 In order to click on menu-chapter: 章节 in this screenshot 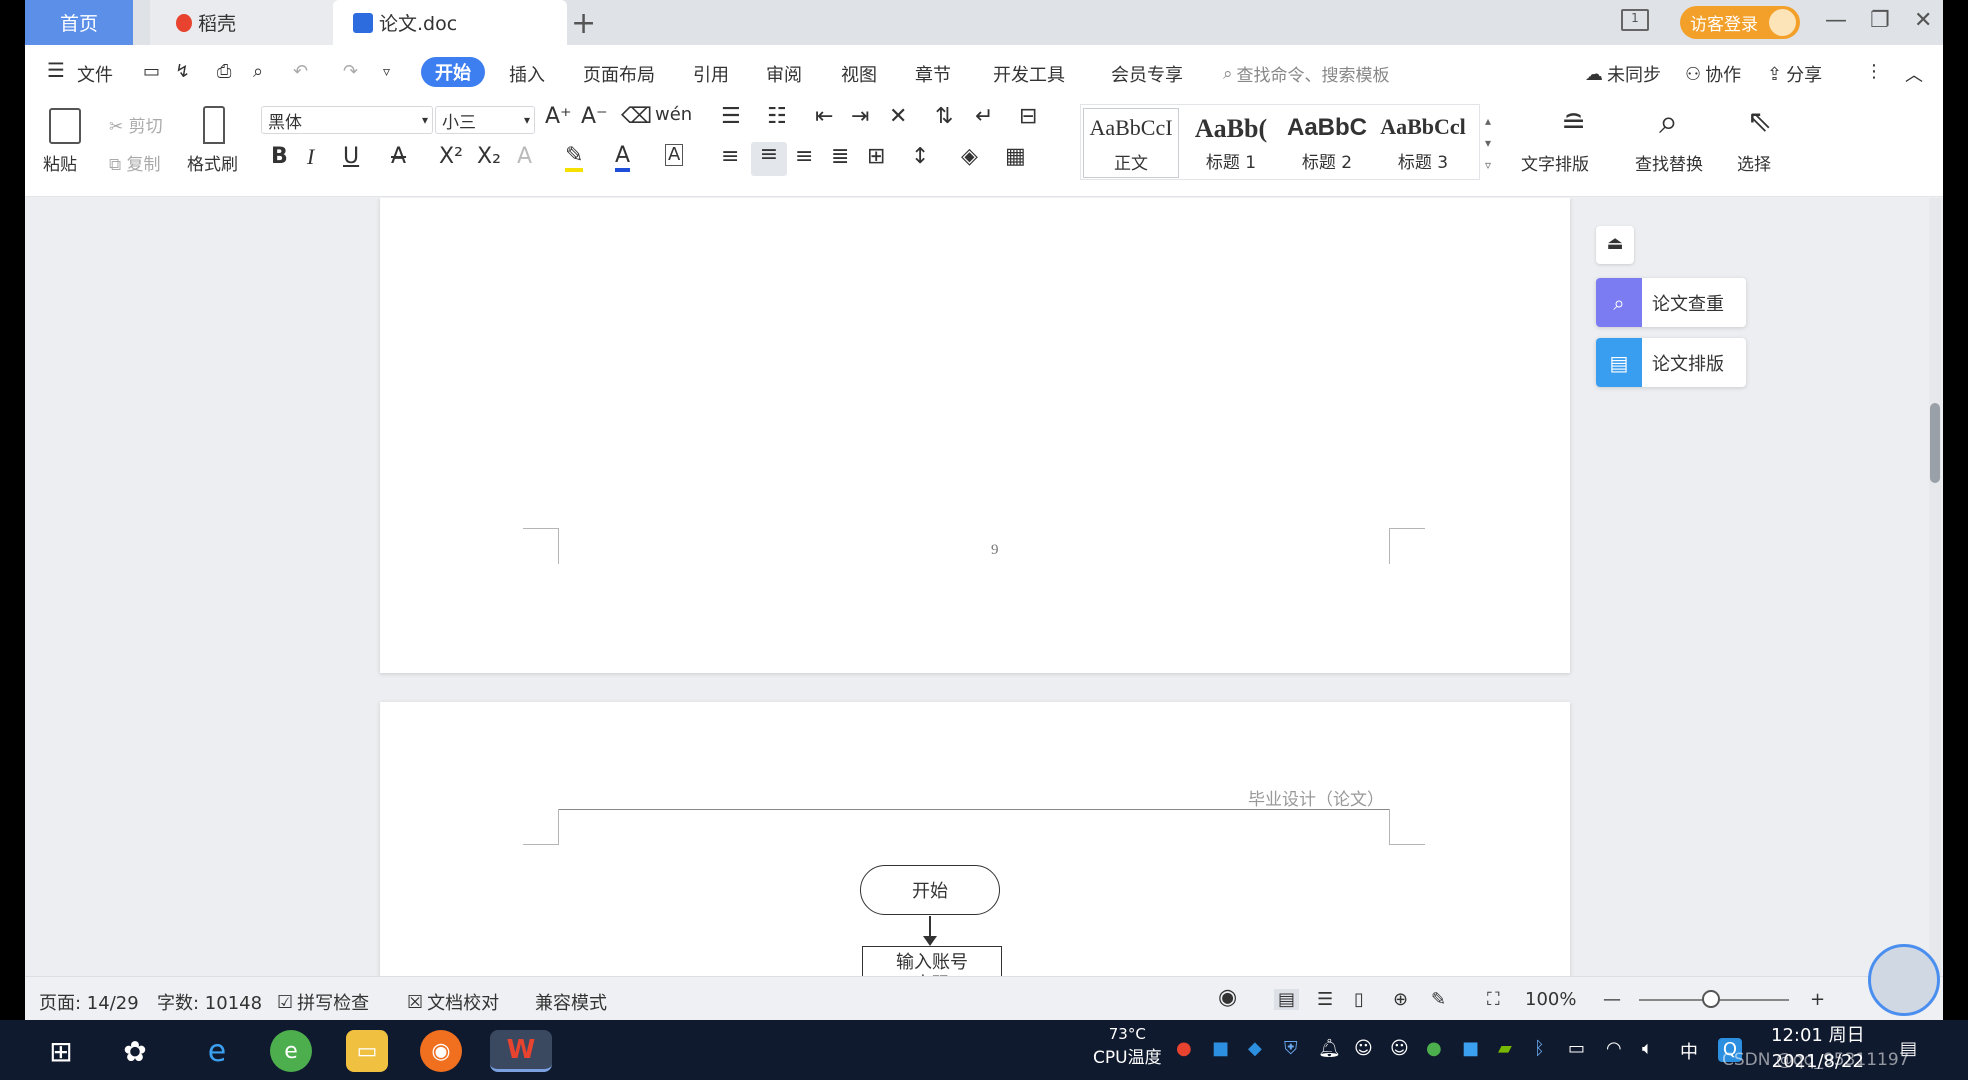, I will do `click(933, 74)`.